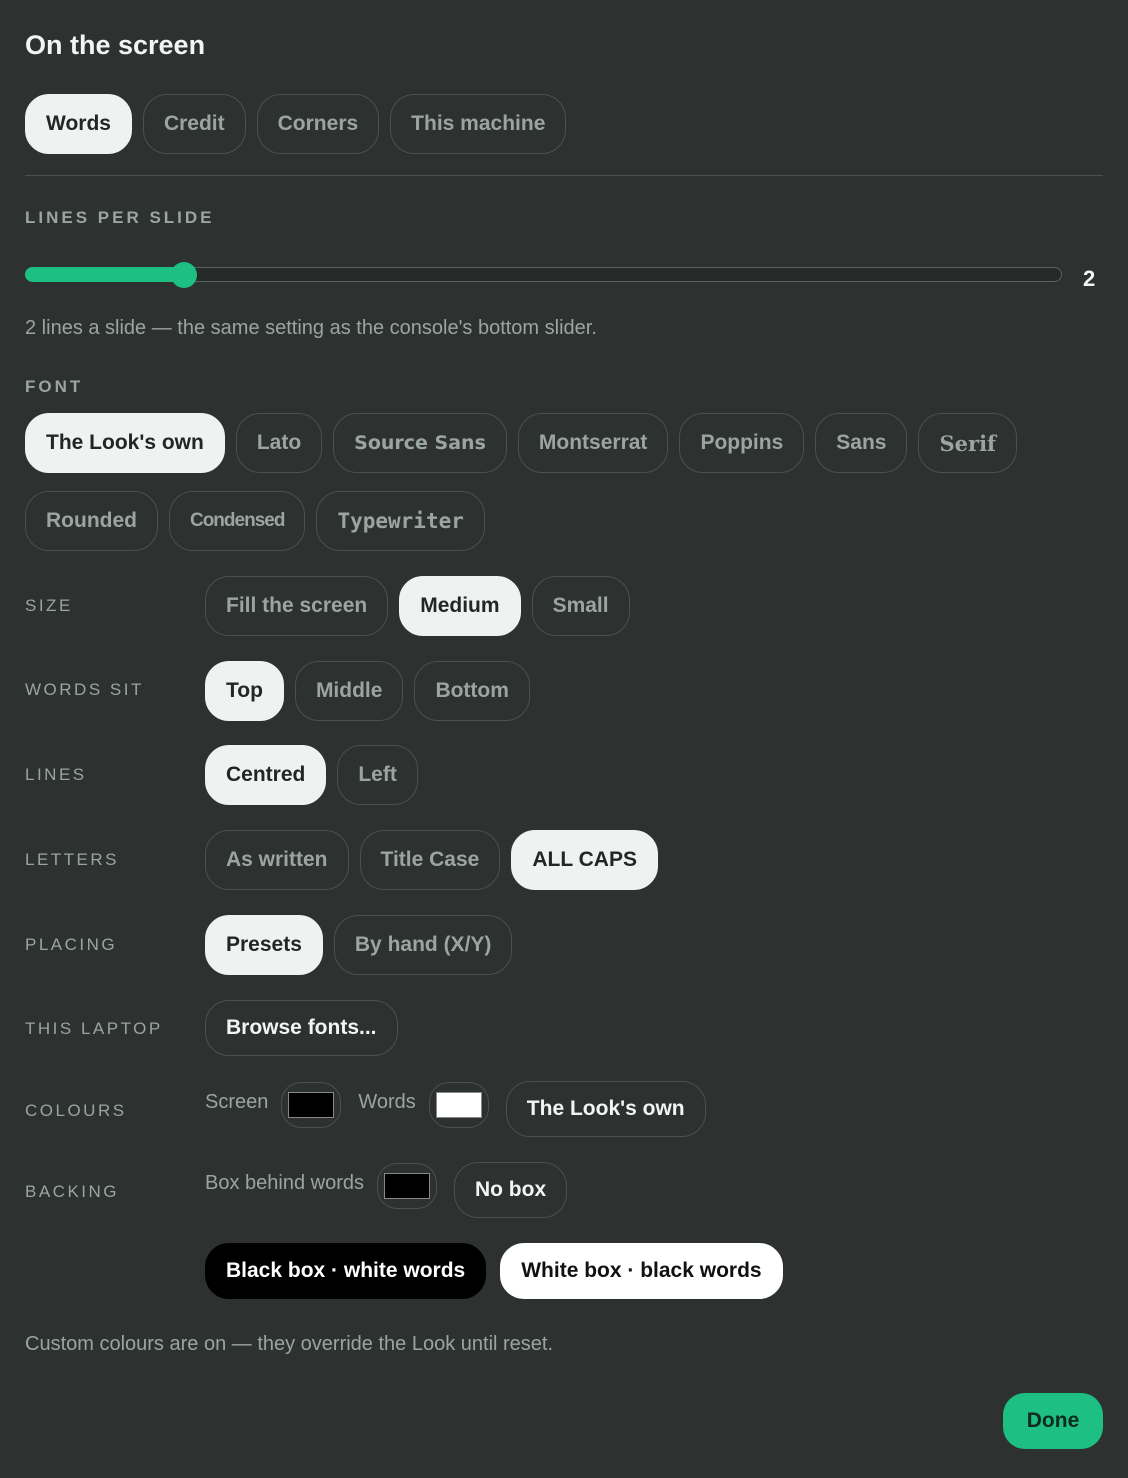  What do you see at coordinates (49, 605) in the screenshot?
I see `size-label: SIZE` at bounding box center [49, 605].